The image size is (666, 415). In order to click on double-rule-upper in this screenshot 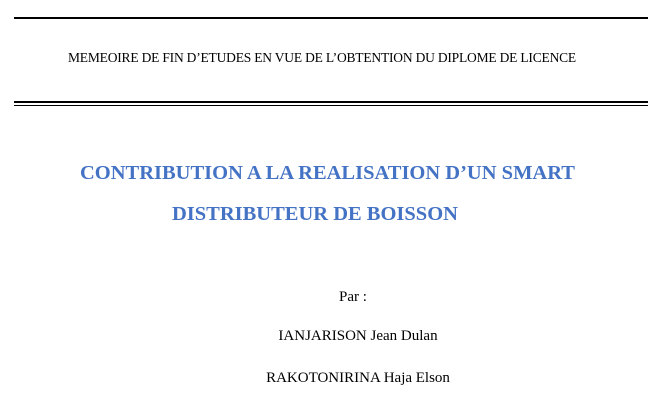, I will do `click(331, 102)`.